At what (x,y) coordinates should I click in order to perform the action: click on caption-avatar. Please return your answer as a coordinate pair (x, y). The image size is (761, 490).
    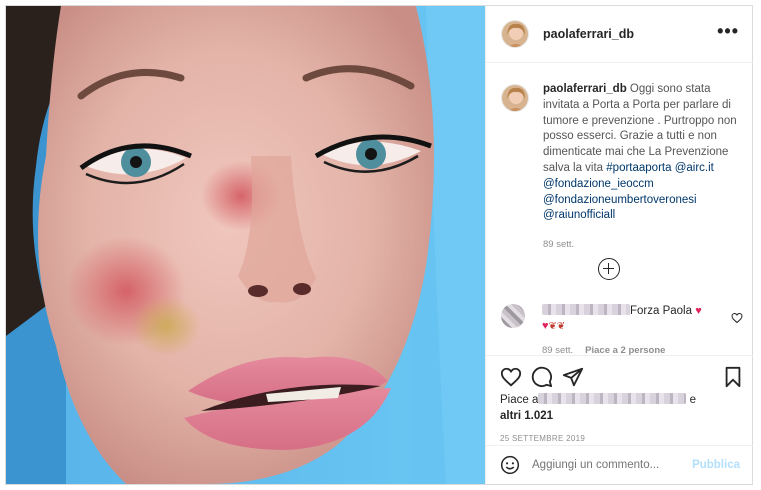
    Looking at the image, I should click on (515, 98).